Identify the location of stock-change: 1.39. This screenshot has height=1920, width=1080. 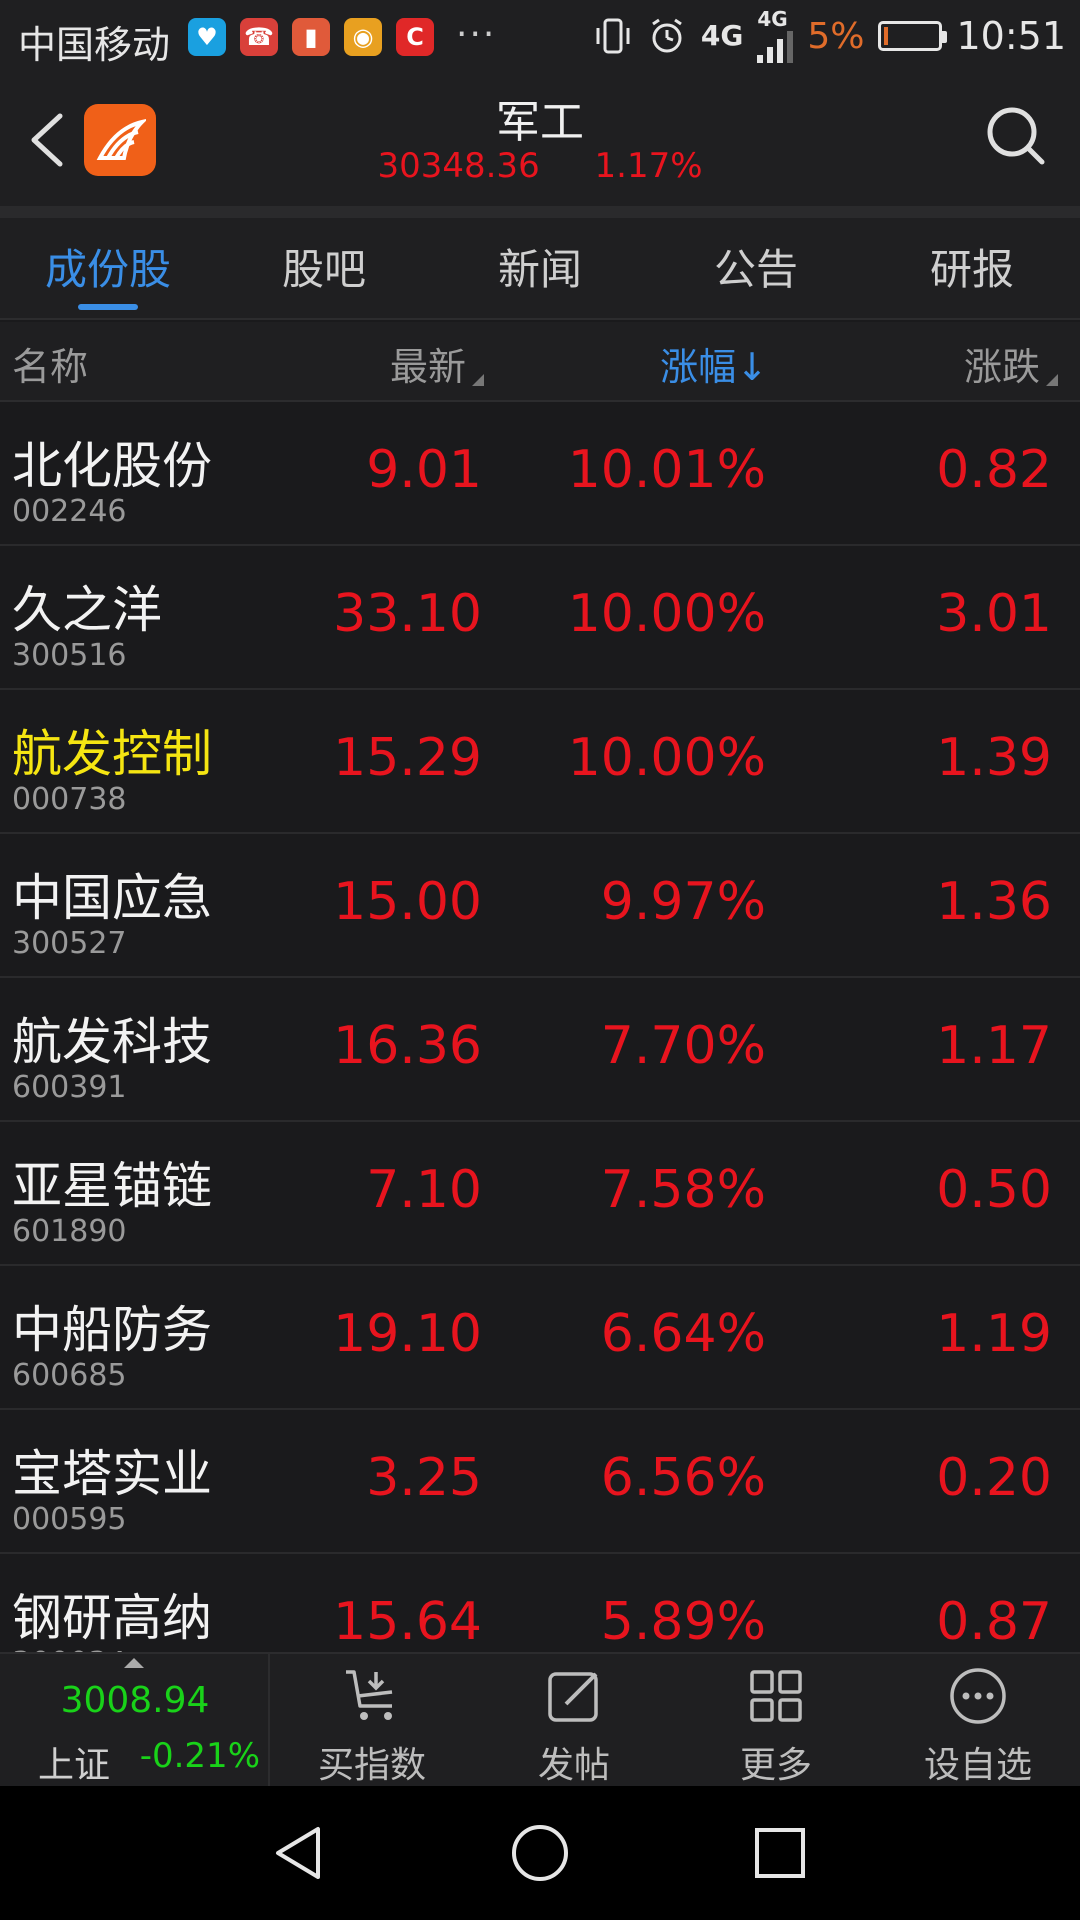
(994, 758).